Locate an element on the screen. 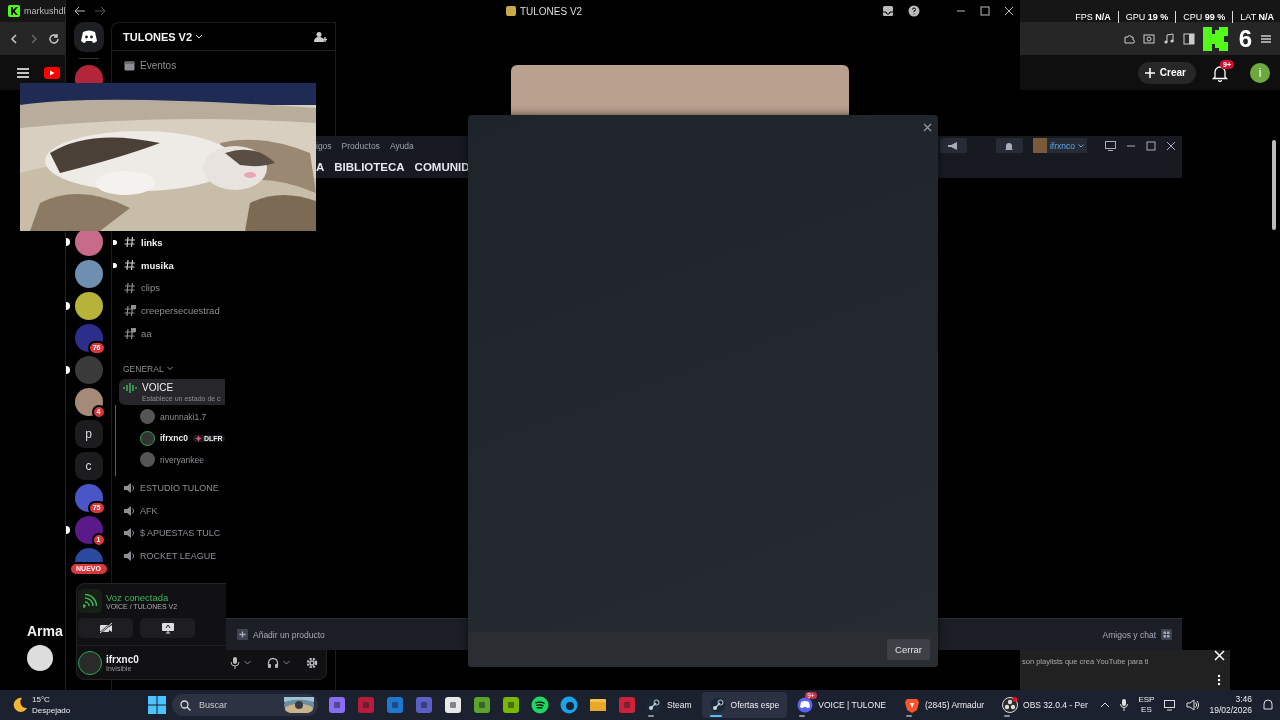  taskbar-app: Ofertas espe is located at coordinates (744, 705).